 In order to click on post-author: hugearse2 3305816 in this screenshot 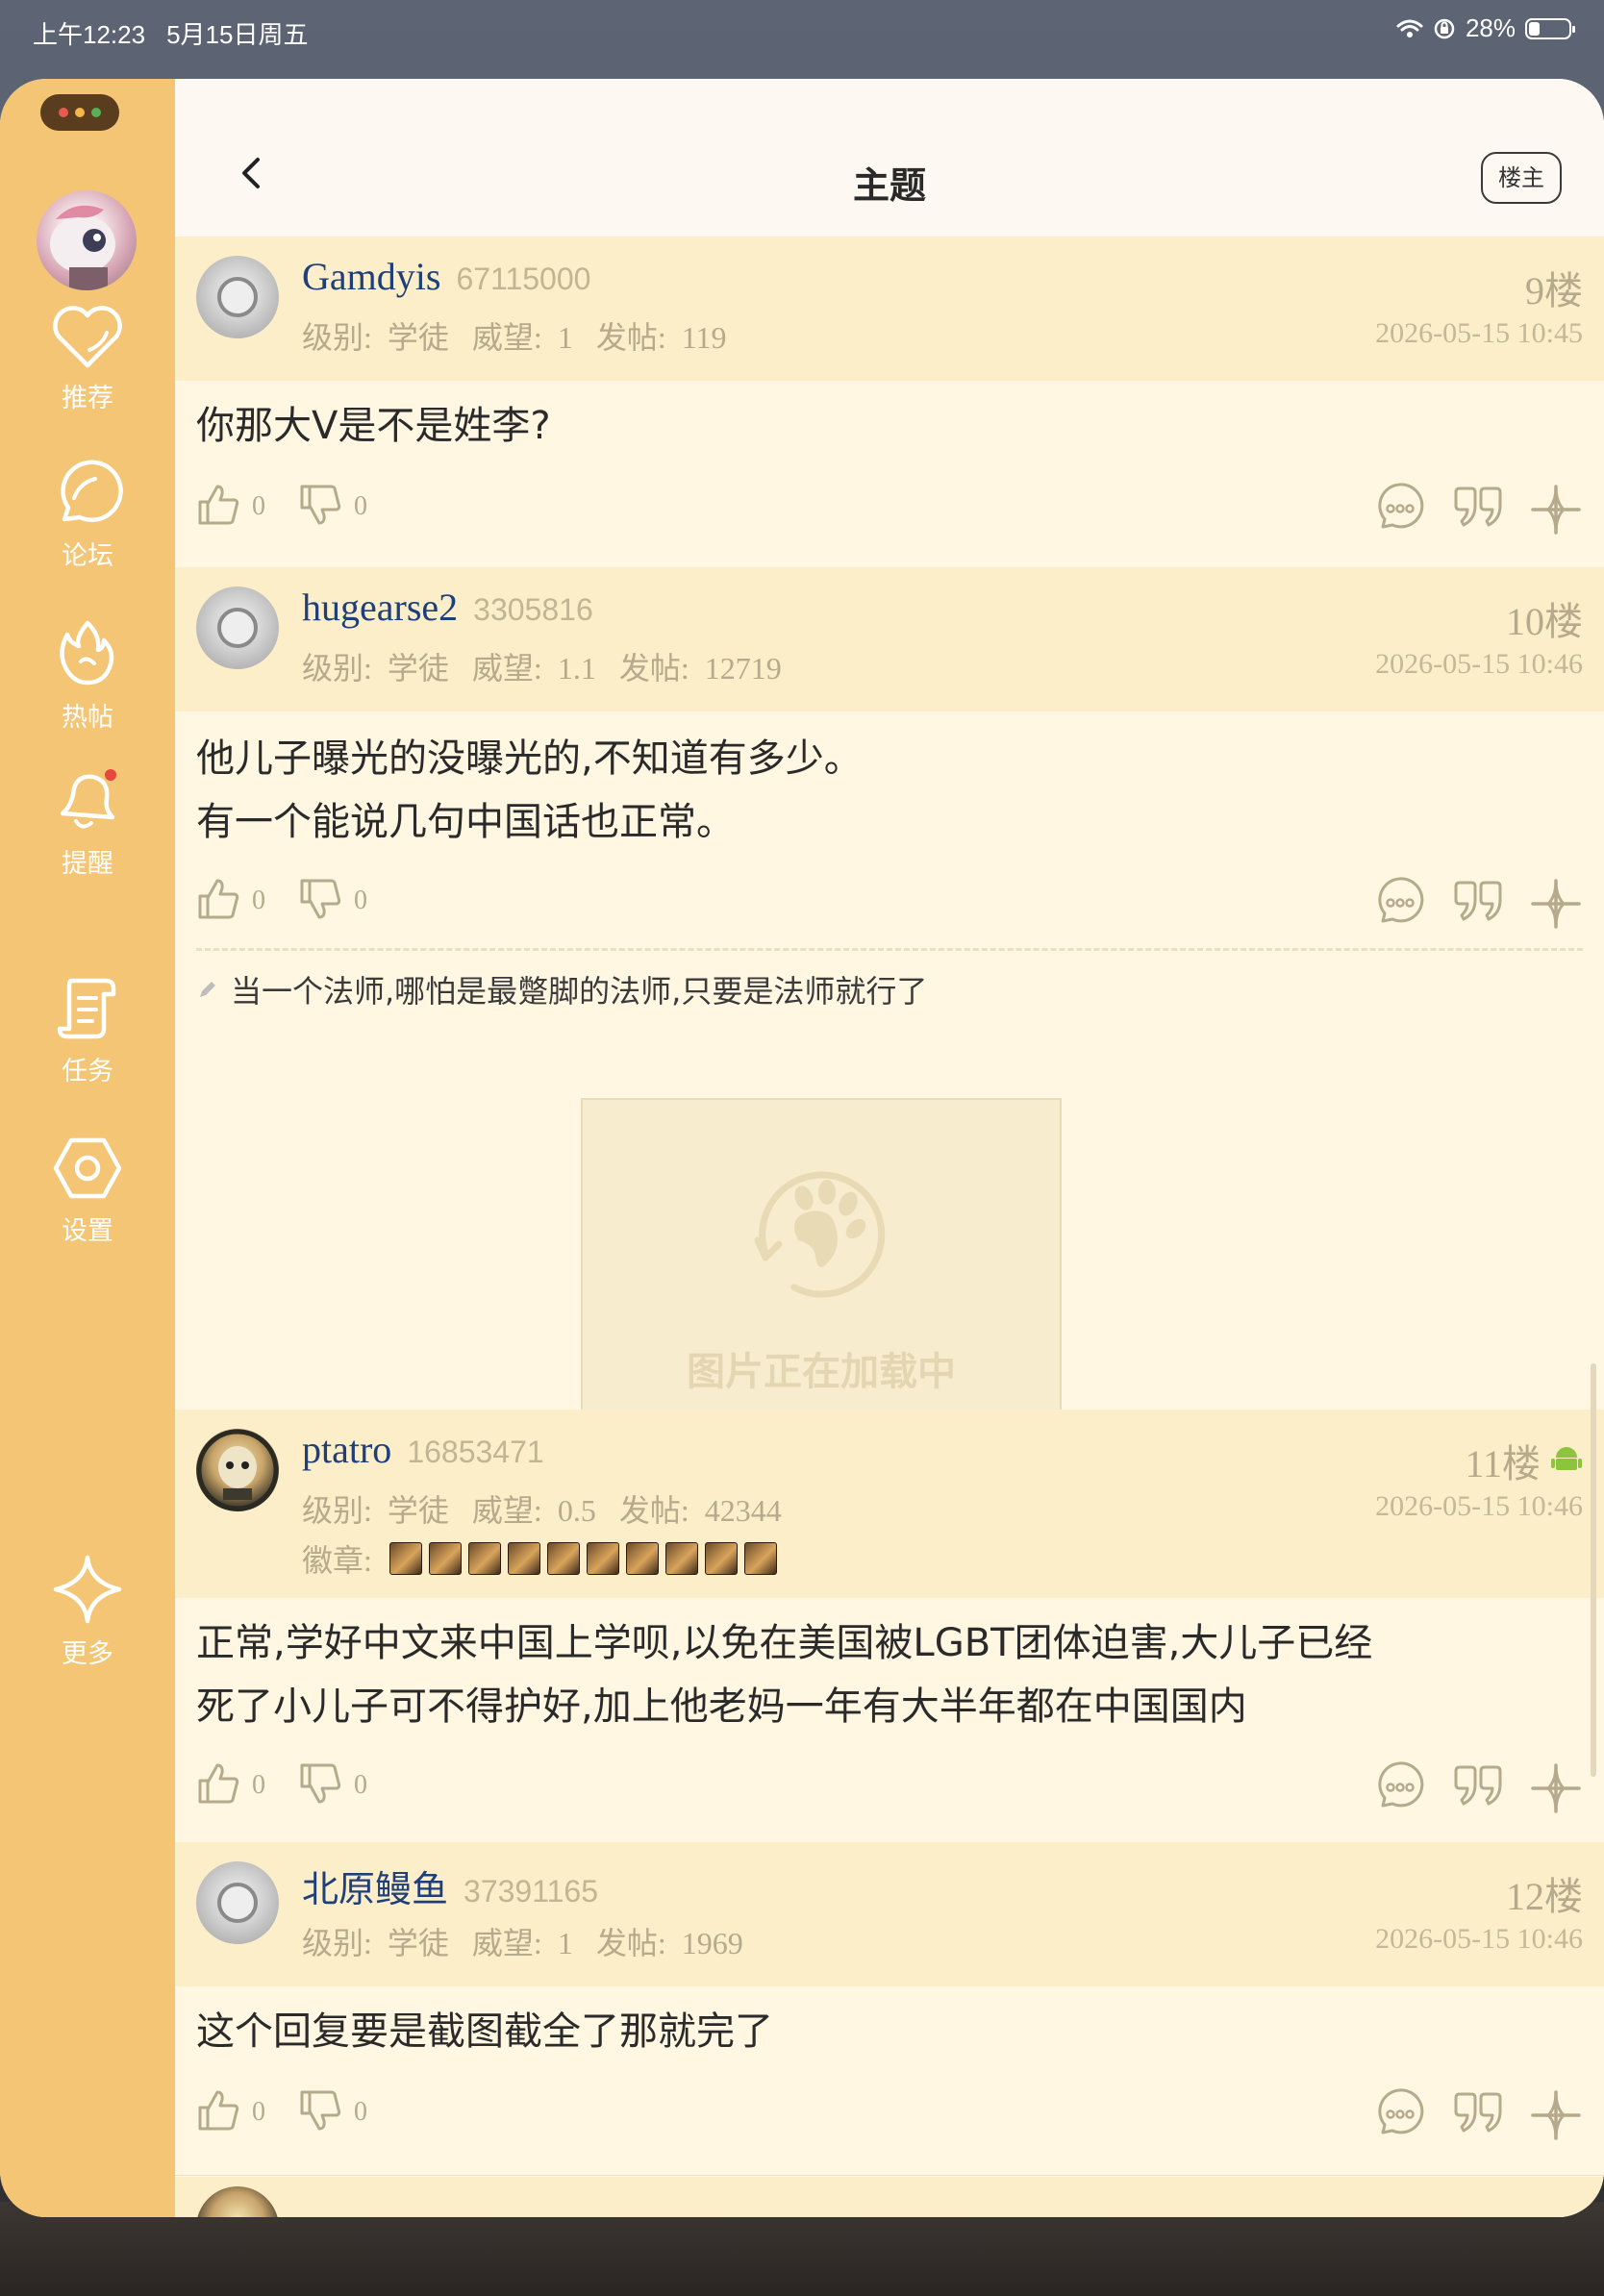, I will do `click(447, 607)`.